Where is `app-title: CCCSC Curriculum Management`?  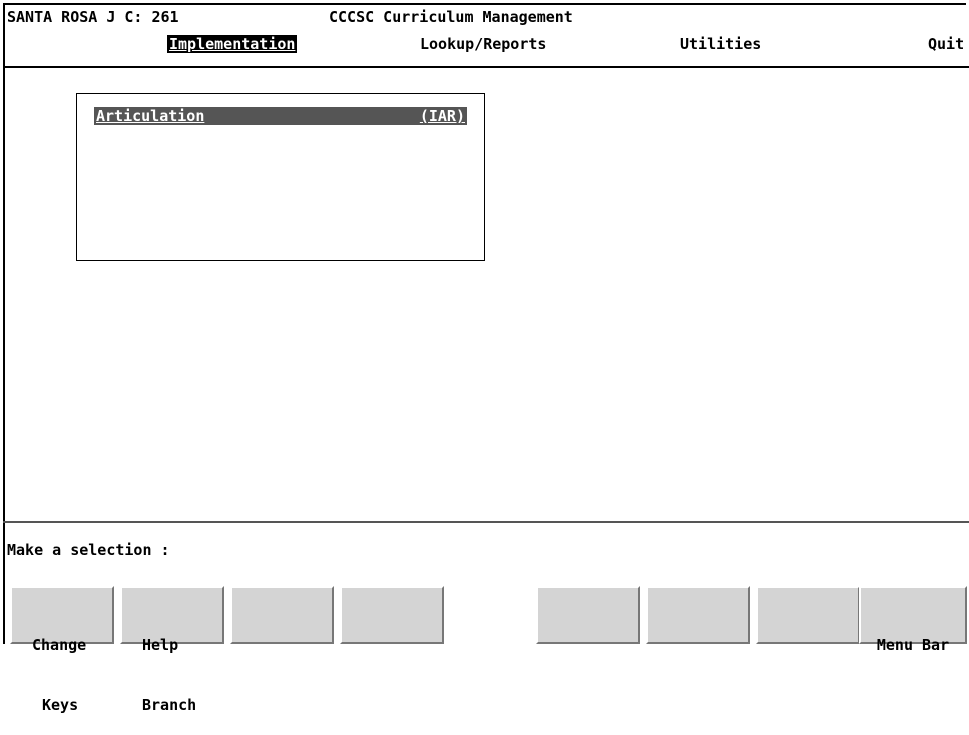
app-title: CCCSC Curriculum Management is located at coordinates (451, 17).